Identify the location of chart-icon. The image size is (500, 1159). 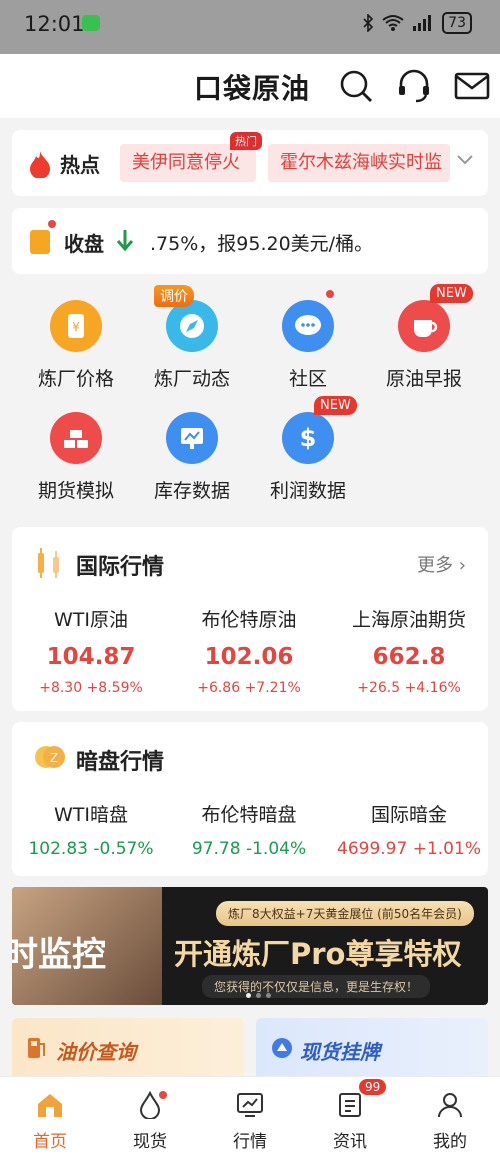
(250, 1105).